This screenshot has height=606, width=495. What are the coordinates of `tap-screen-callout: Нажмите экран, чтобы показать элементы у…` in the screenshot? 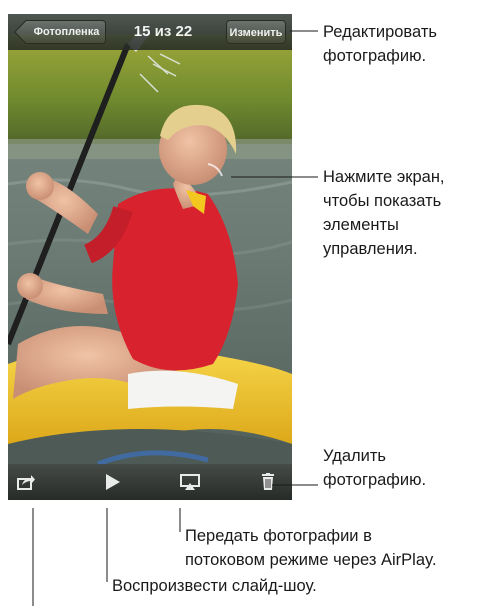 It's located at (384, 213).